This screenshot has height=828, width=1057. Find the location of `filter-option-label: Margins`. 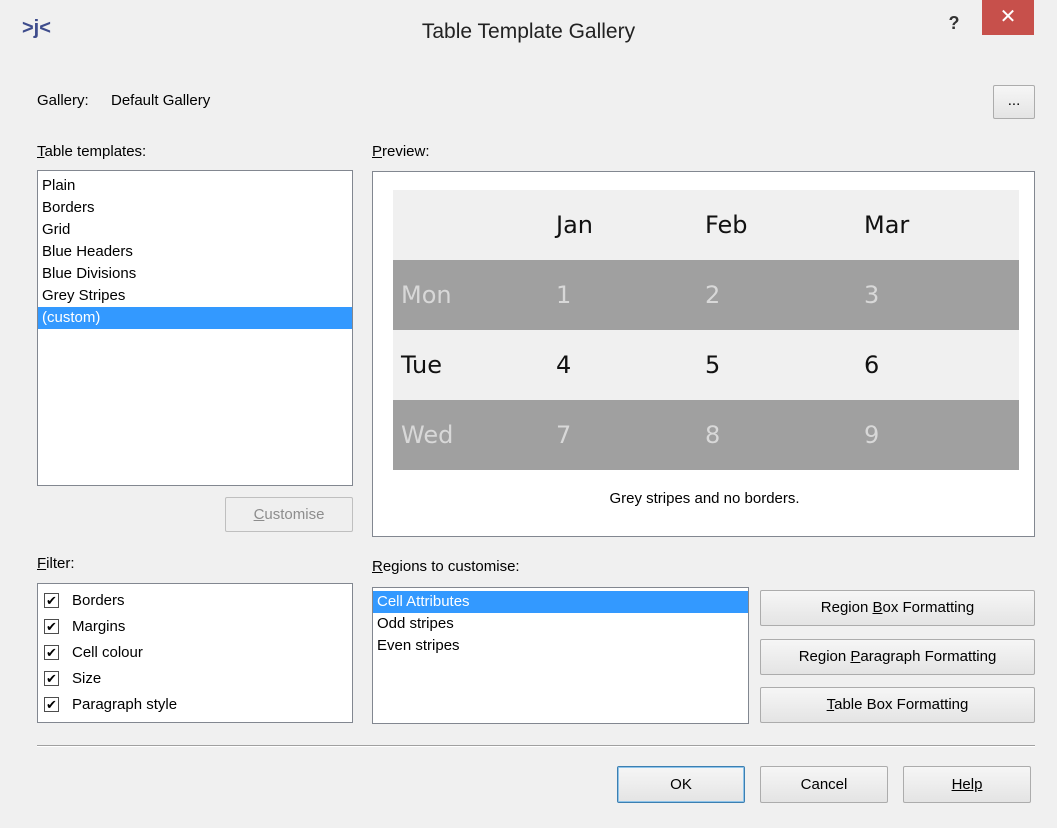

filter-option-label: Margins is located at coordinates (99, 626).